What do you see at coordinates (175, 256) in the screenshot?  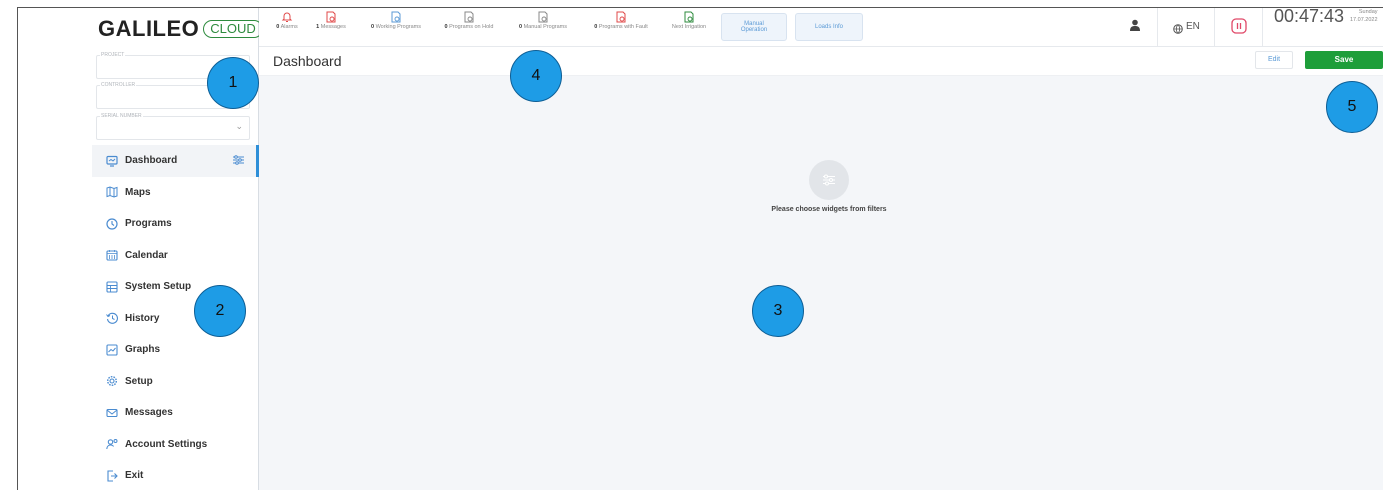 I see `sidebar-item-calendar: Calendar` at bounding box center [175, 256].